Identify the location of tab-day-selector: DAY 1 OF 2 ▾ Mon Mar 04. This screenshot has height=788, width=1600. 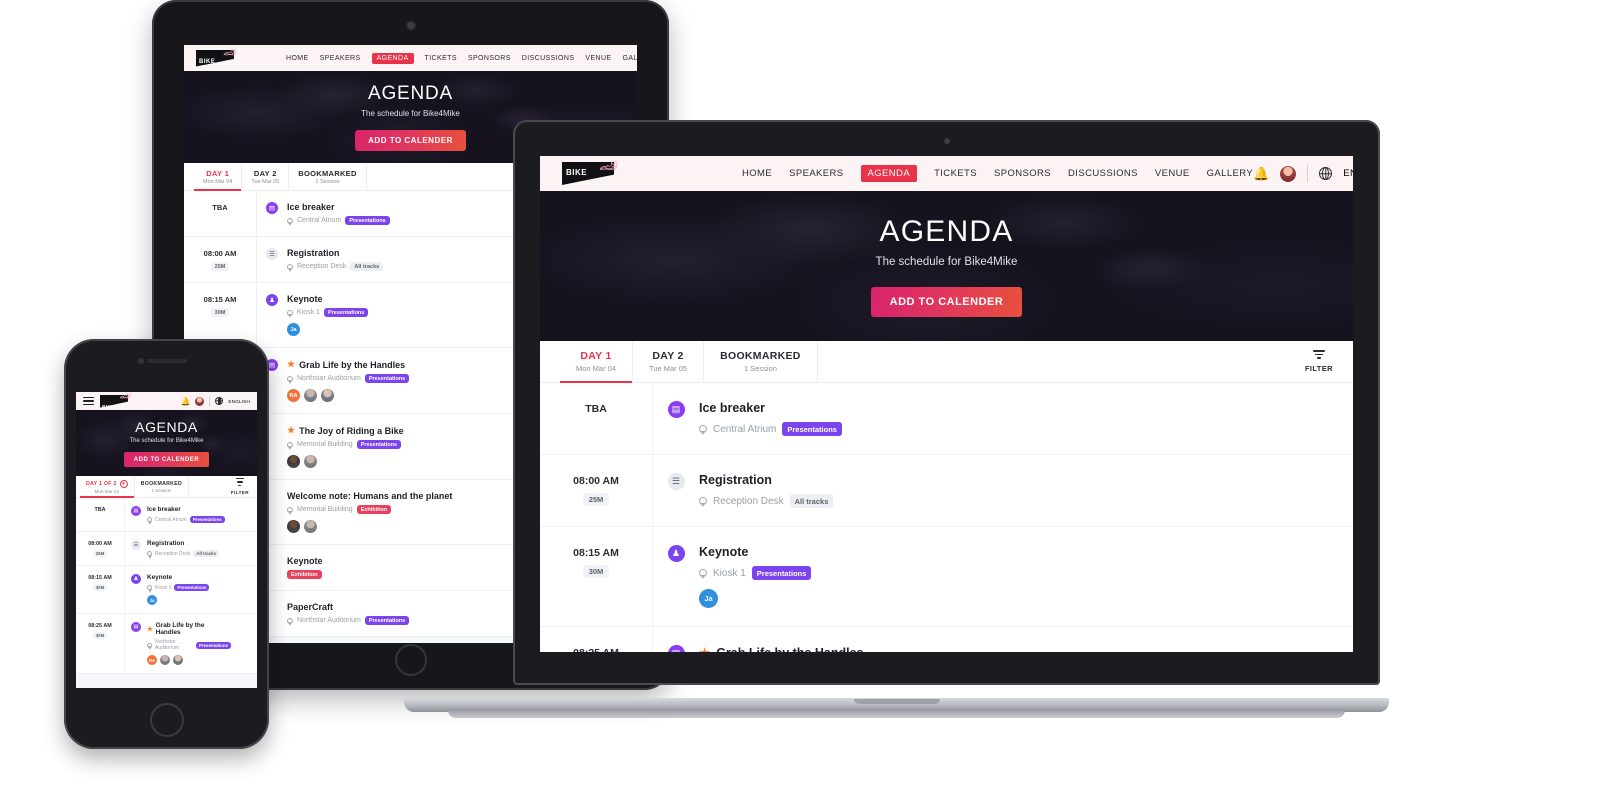
(107, 487).